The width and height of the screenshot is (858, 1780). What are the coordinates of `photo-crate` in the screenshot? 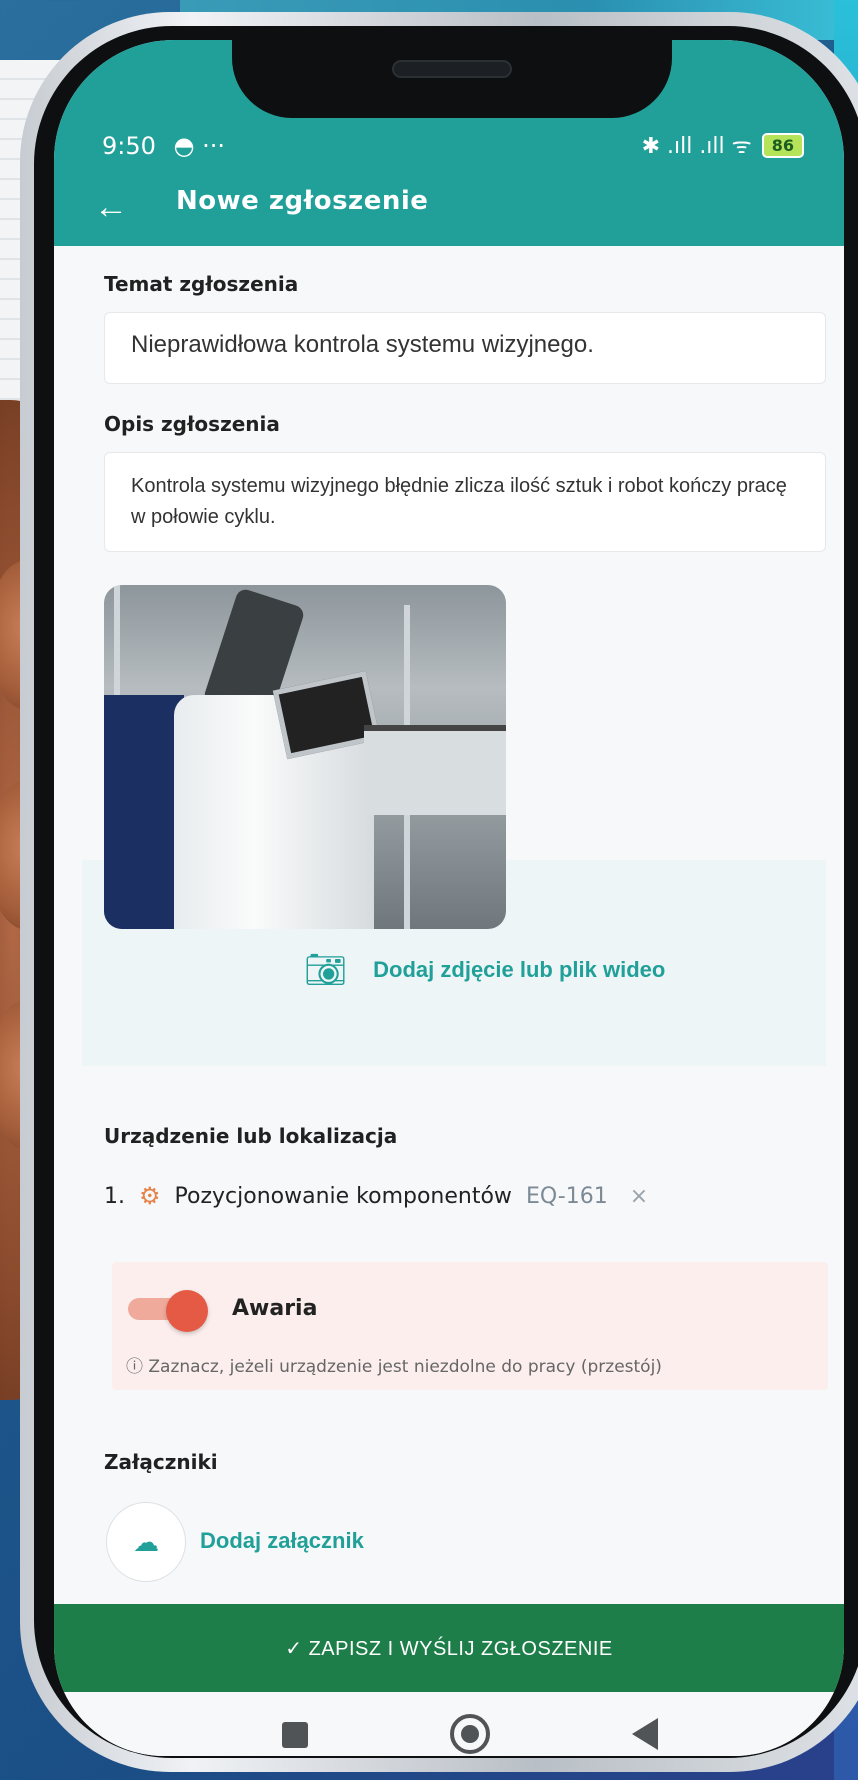 It's located at (144, 812).